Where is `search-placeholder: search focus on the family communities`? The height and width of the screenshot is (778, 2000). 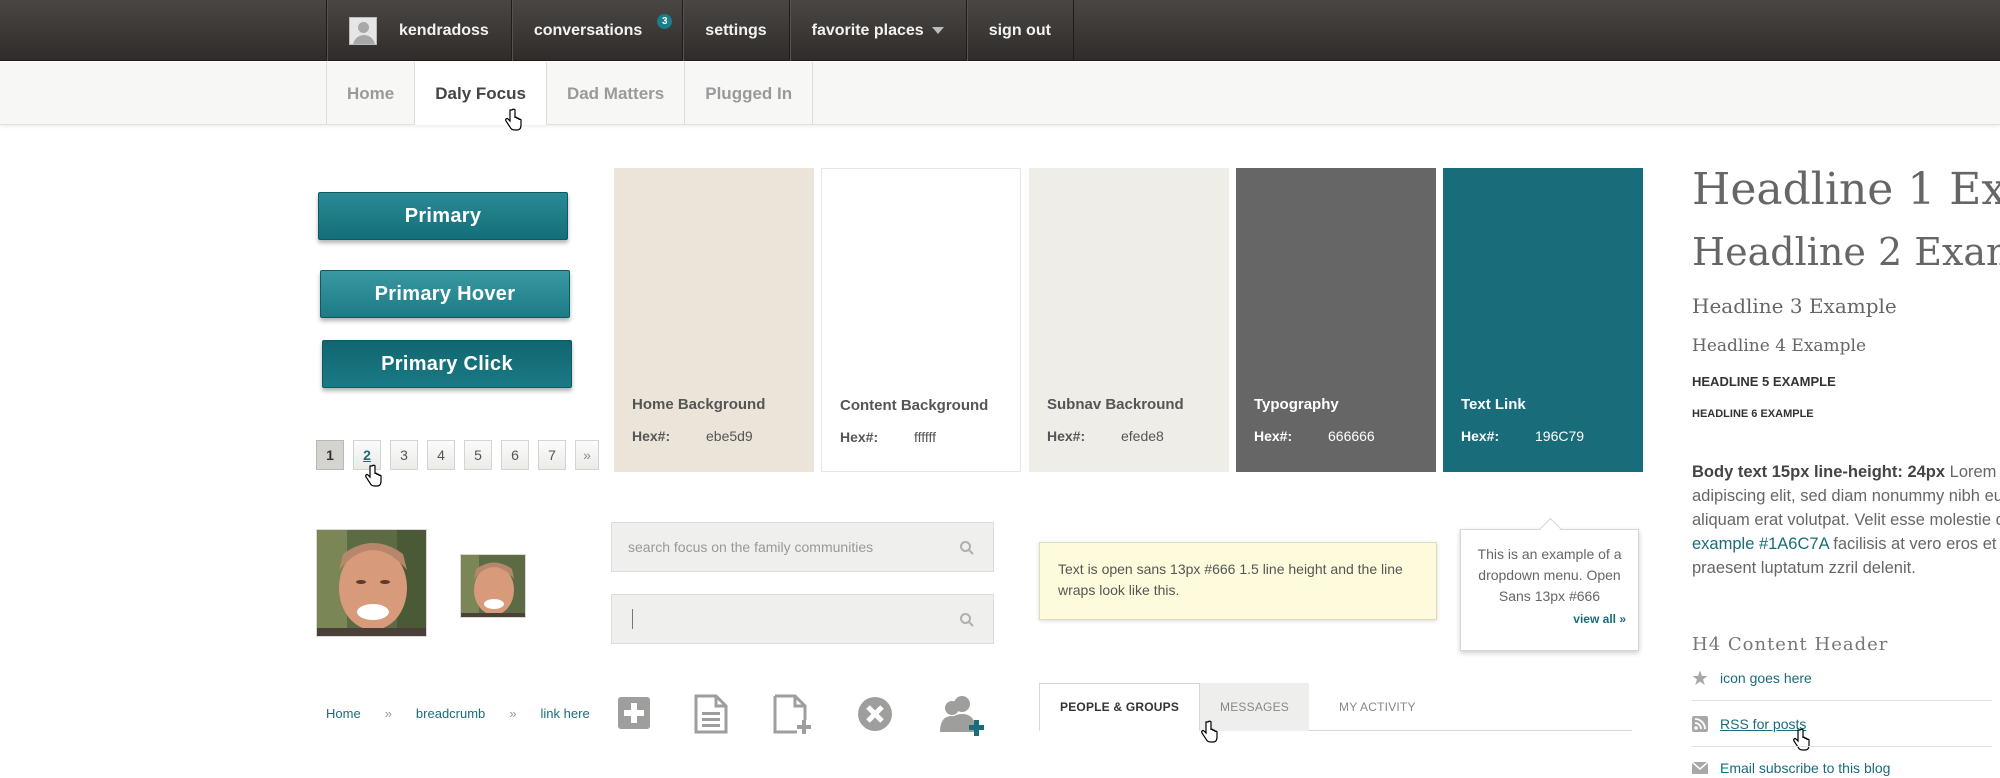
search-placeholder: search focus on the family communities is located at coordinates (751, 547).